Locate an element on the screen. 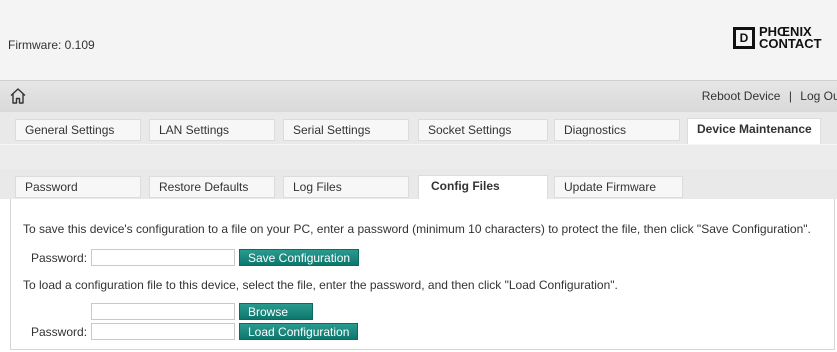 This screenshot has width=837, height=352. logo-mark: D is located at coordinates (744, 38).